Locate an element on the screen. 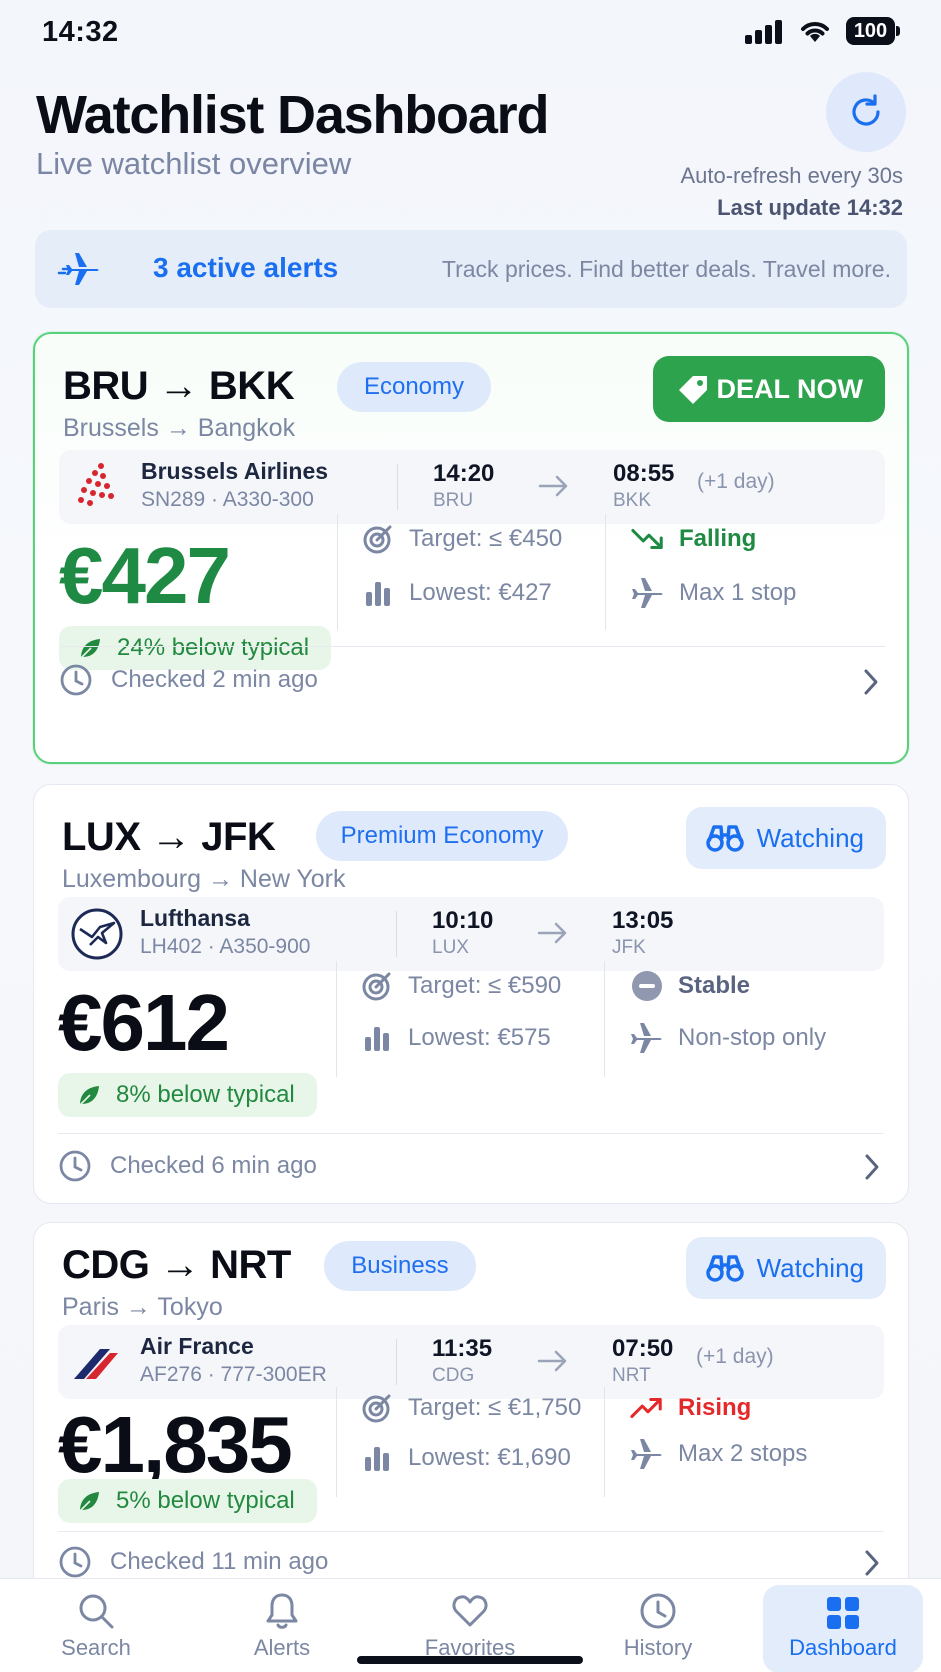  origin-city: Paris is located at coordinates (90, 1307).